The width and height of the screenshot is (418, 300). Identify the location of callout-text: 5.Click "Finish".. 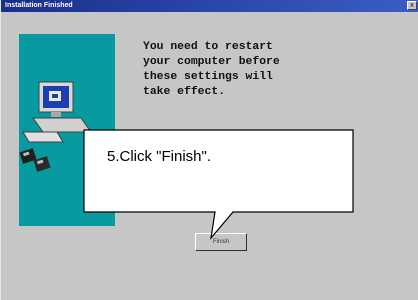
(159, 156).